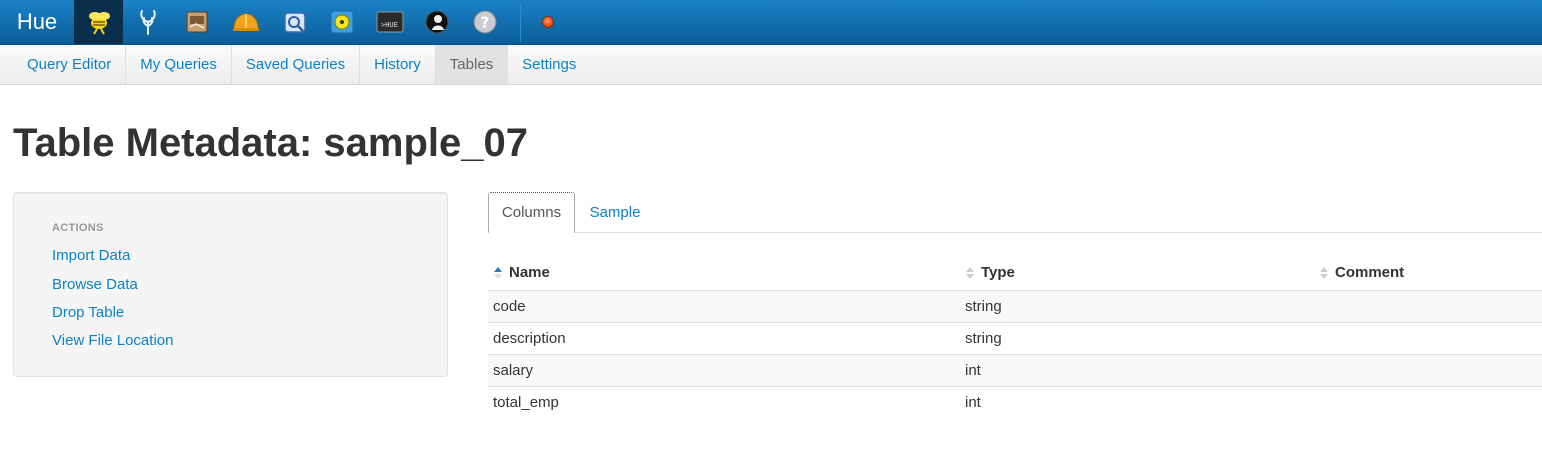 The image size is (1542, 459). Describe the element at coordinates (724, 370) in the screenshot. I see `cell-name: salary` at that location.